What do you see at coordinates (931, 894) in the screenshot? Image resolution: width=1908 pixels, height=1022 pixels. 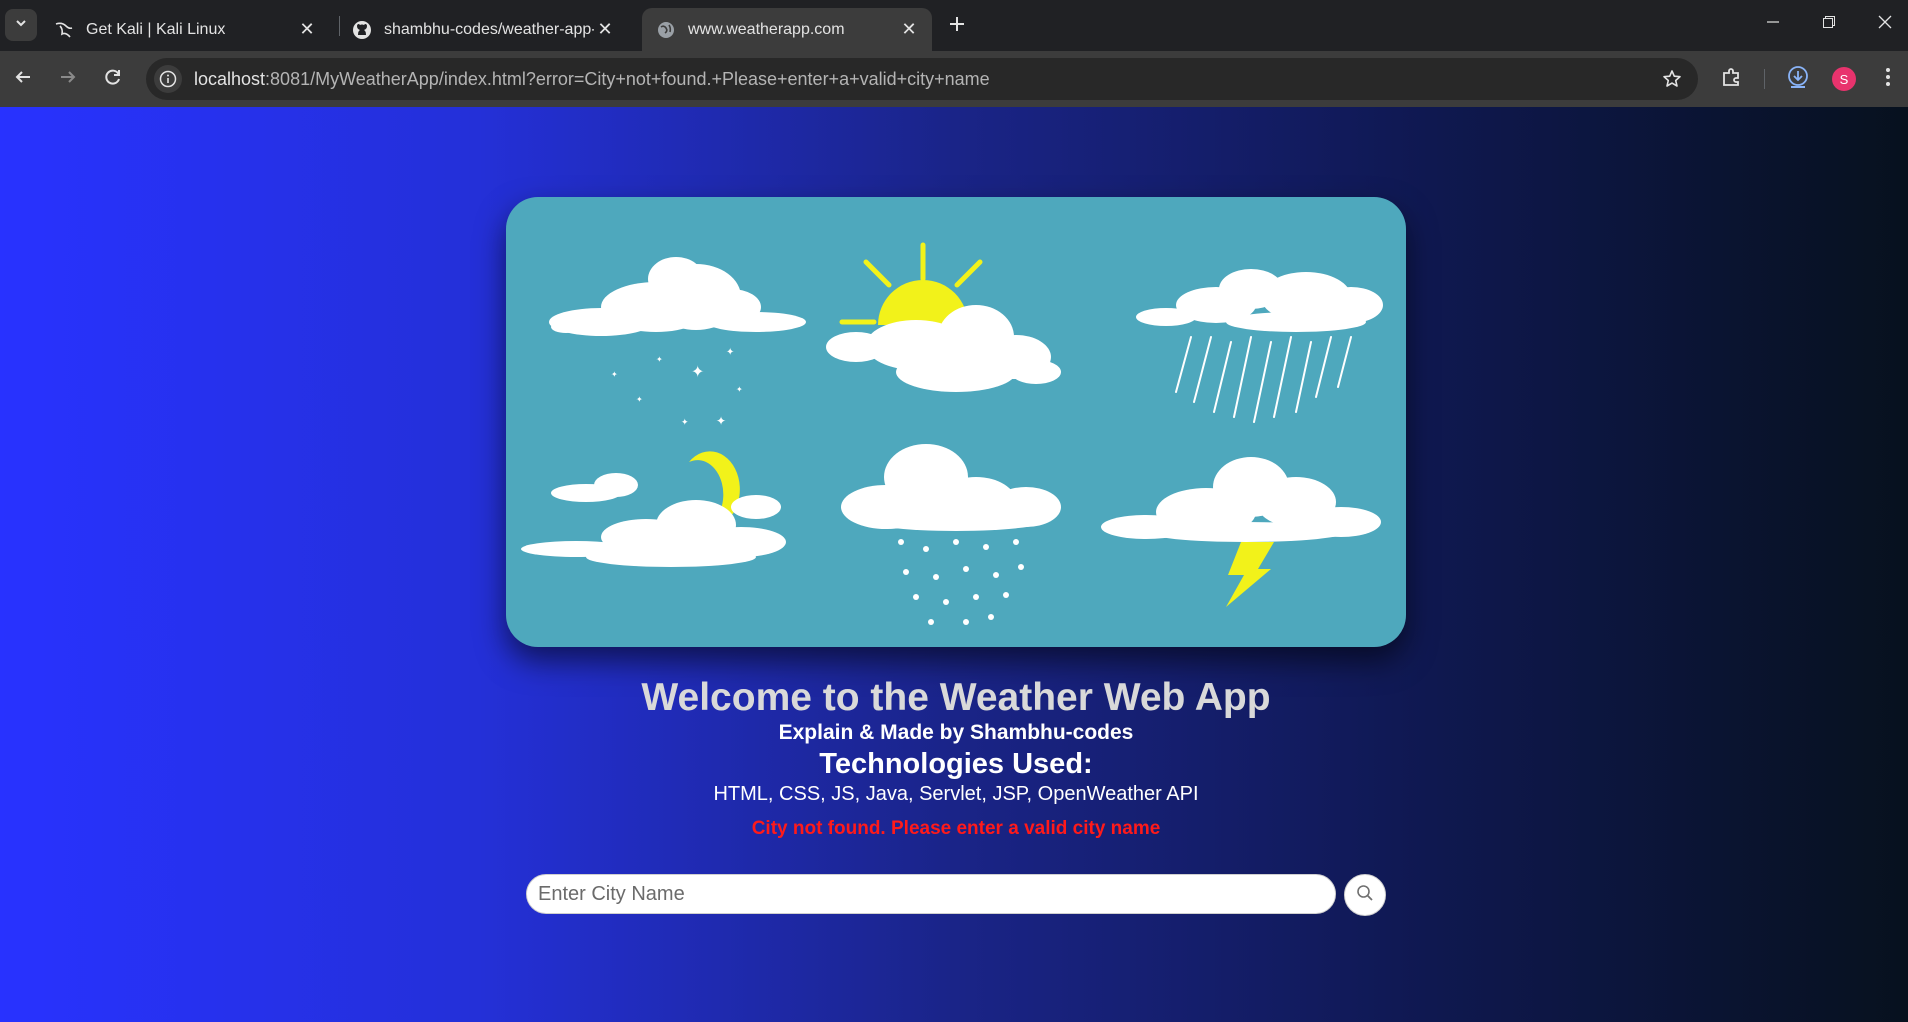 I see `city-search-input` at bounding box center [931, 894].